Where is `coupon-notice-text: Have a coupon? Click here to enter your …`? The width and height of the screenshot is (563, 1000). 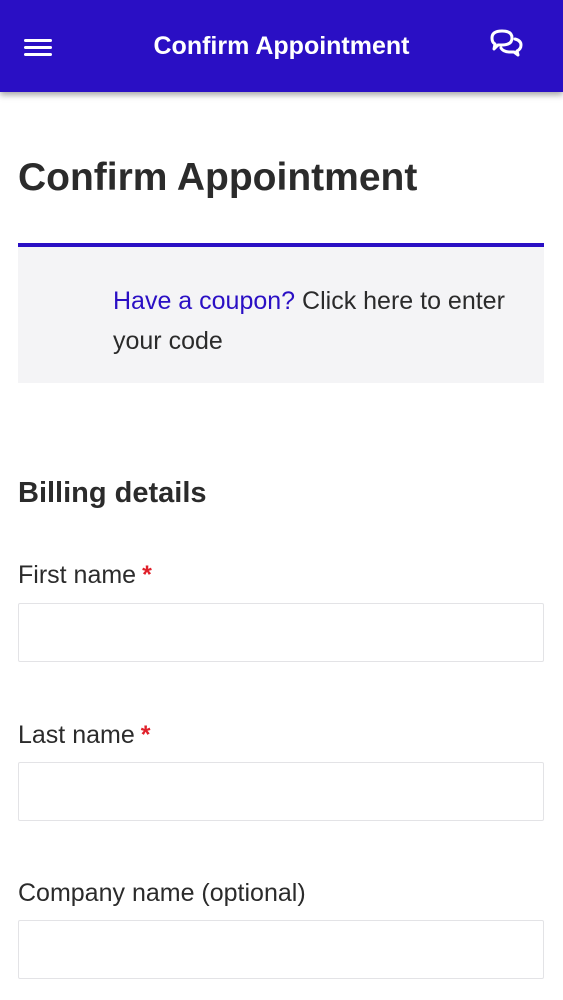
coupon-notice-text: Have a coupon? Click here to enter your … is located at coordinates (313, 321).